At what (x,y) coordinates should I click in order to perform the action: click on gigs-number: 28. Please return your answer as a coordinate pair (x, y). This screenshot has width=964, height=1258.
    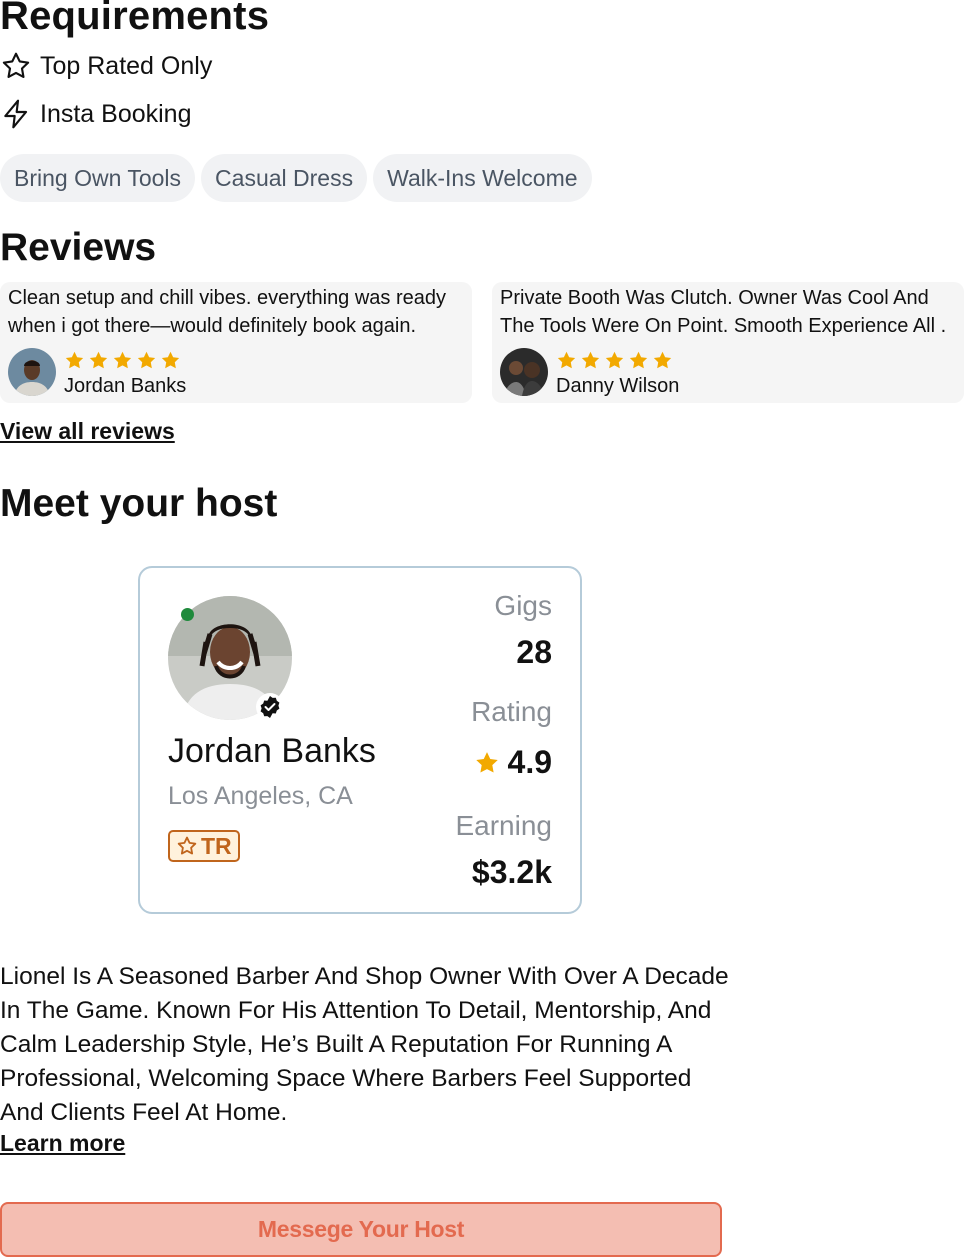
    Looking at the image, I should click on (534, 652).